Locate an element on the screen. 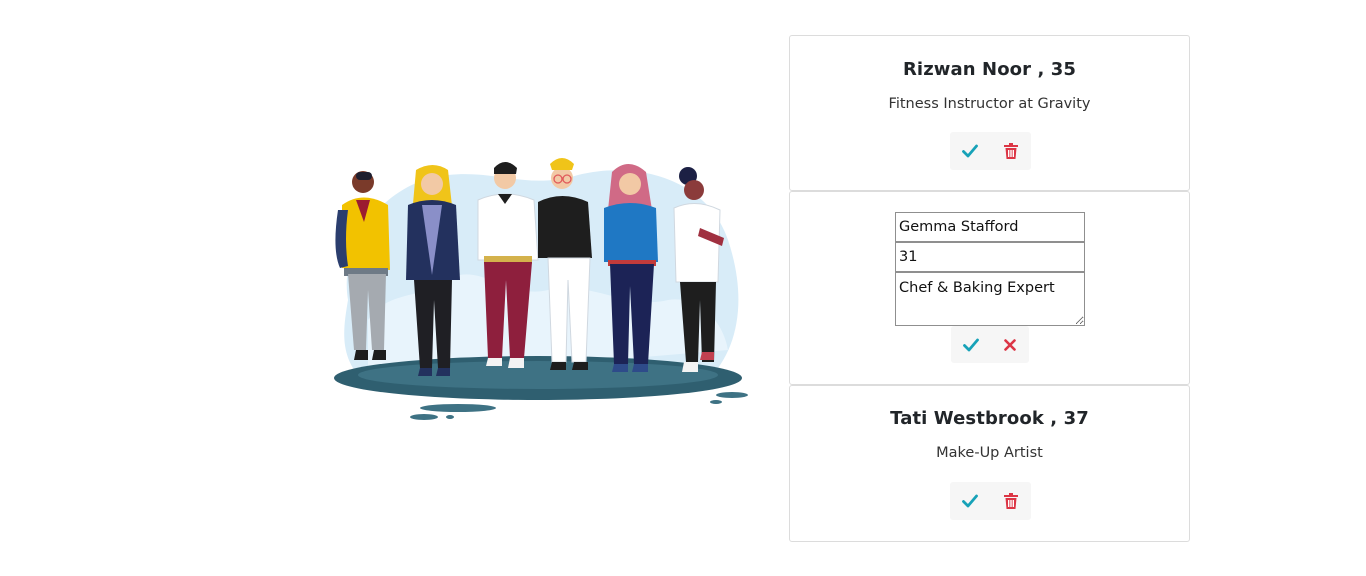 Image resolution: width=1366 pixels, height=576 pixels. person-heading: Rizwan Noor , 35 is located at coordinates (989, 69).